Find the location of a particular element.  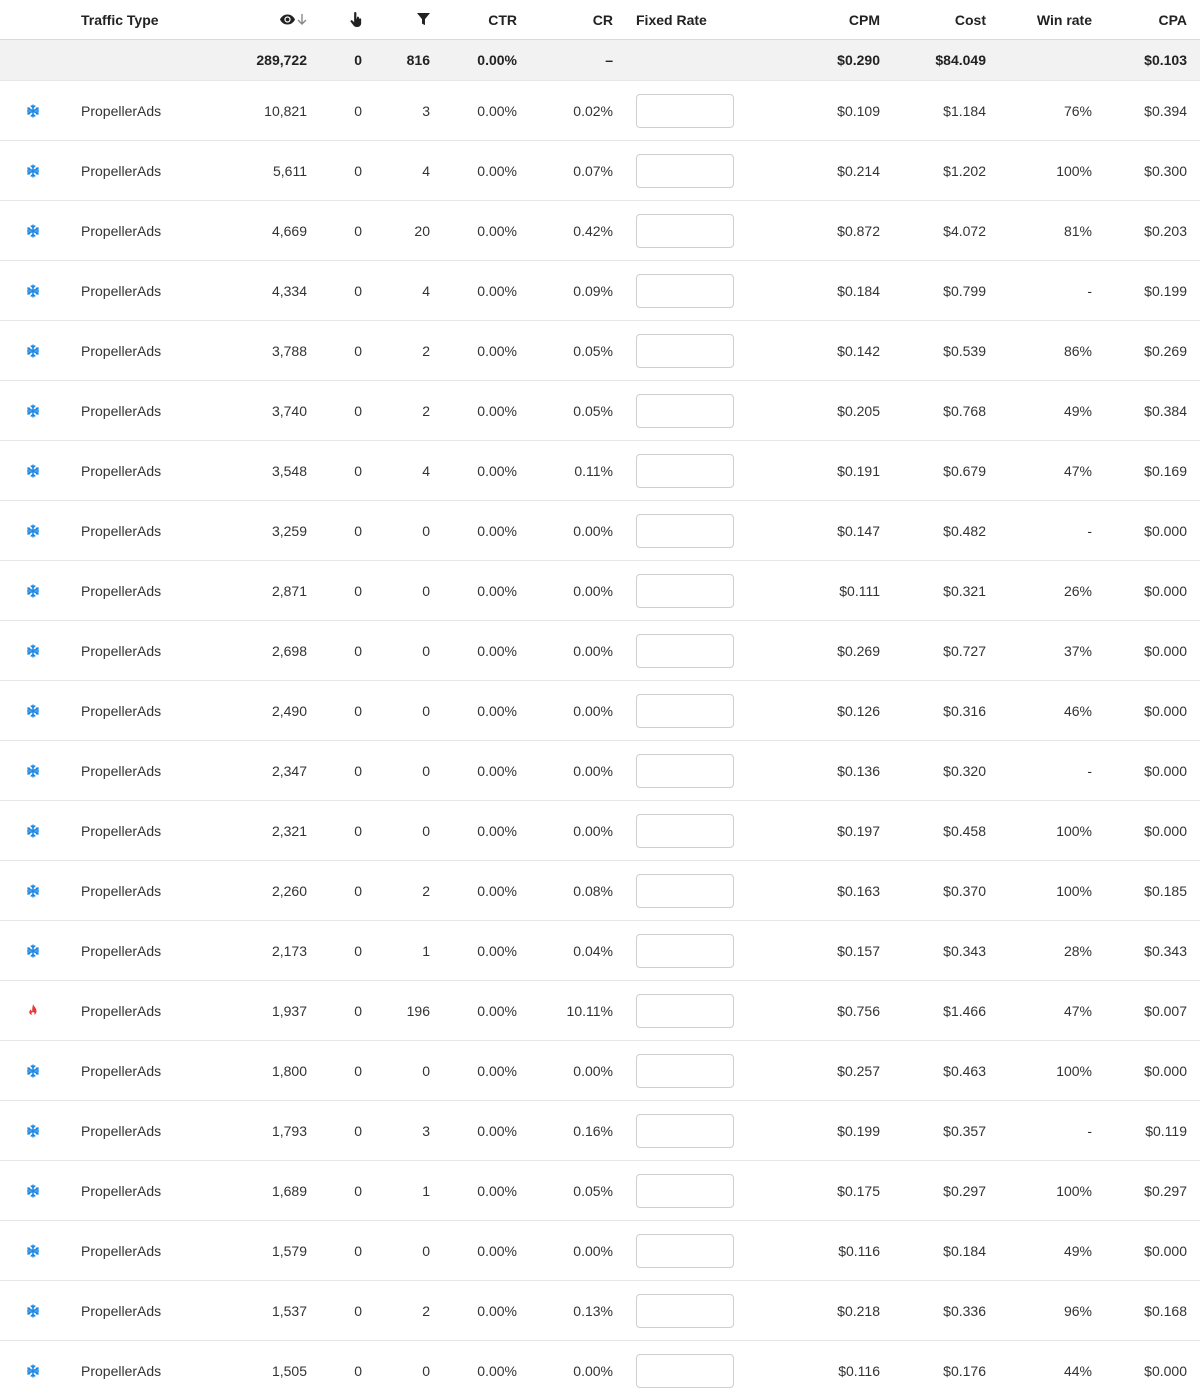

impressions-value: 1,800 is located at coordinates (289, 1070).